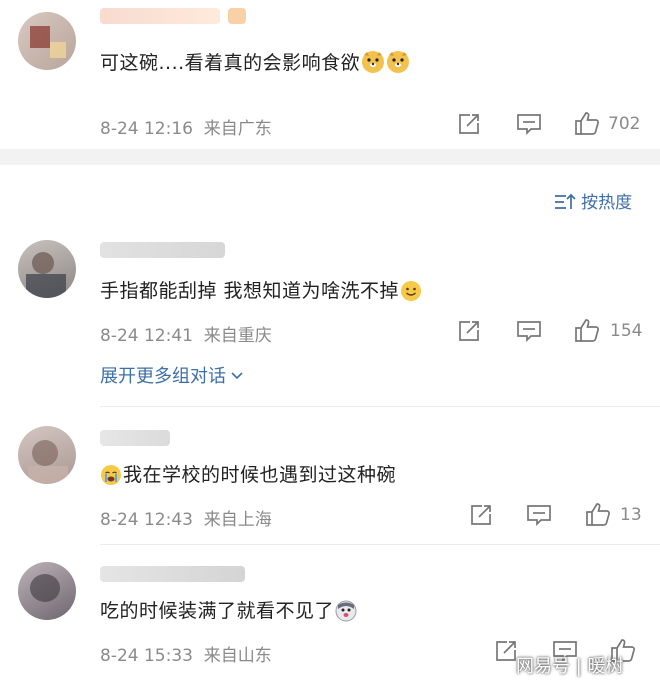 This screenshot has width=660, height=686. Describe the element at coordinates (570, 666) in the screenshot. I see `watermark: 网易号 | 暖树` at that location.